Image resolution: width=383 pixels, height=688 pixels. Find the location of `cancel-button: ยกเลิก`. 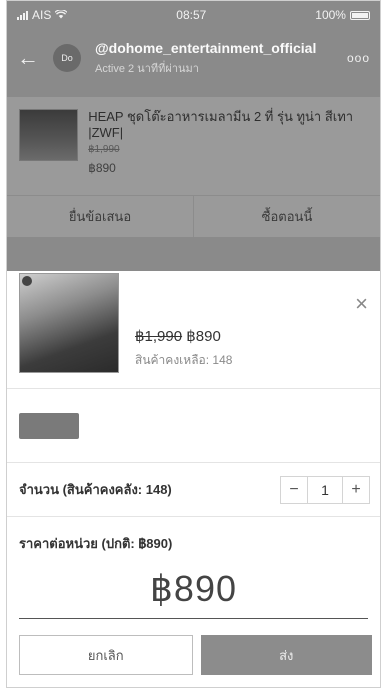

cancel-button: ยกเลิก is located at coordinates (106, 655).